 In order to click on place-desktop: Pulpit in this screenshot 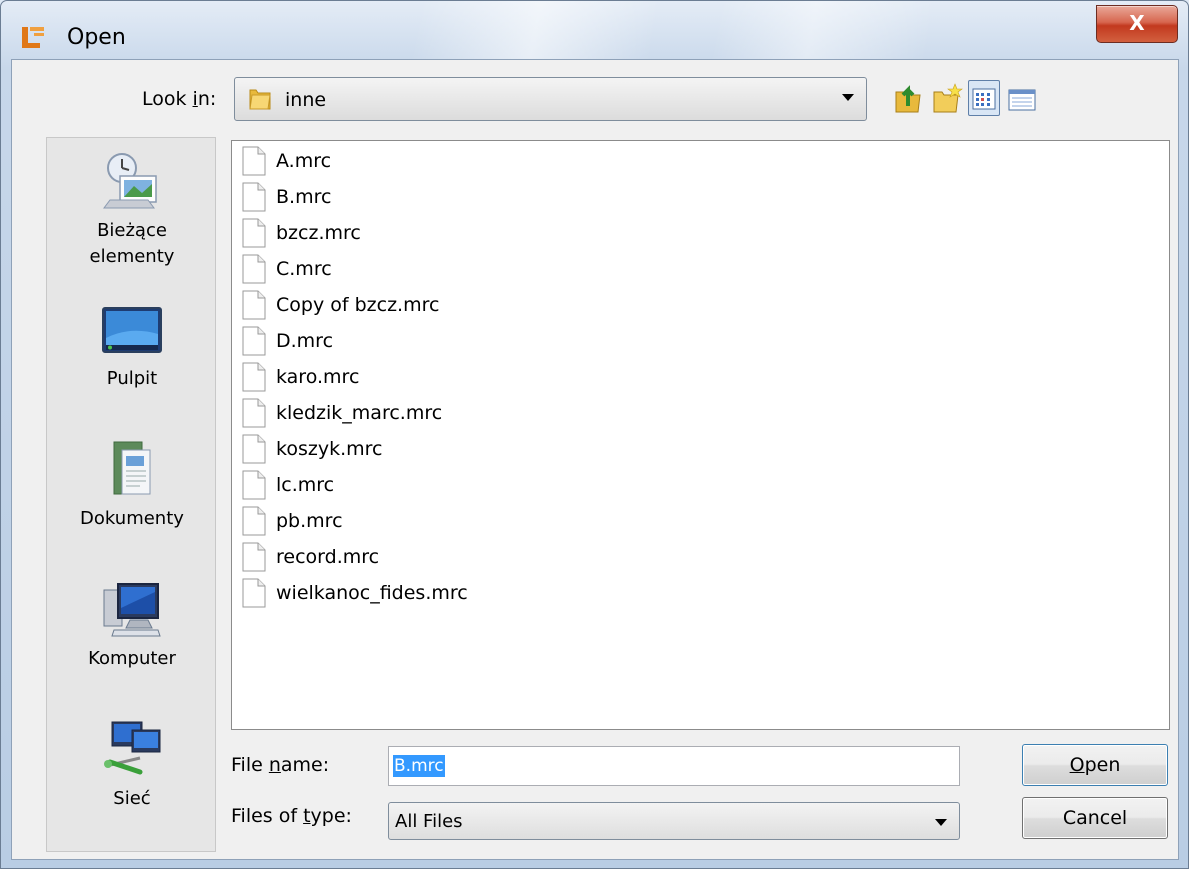, I will do `click(132, 345)`.